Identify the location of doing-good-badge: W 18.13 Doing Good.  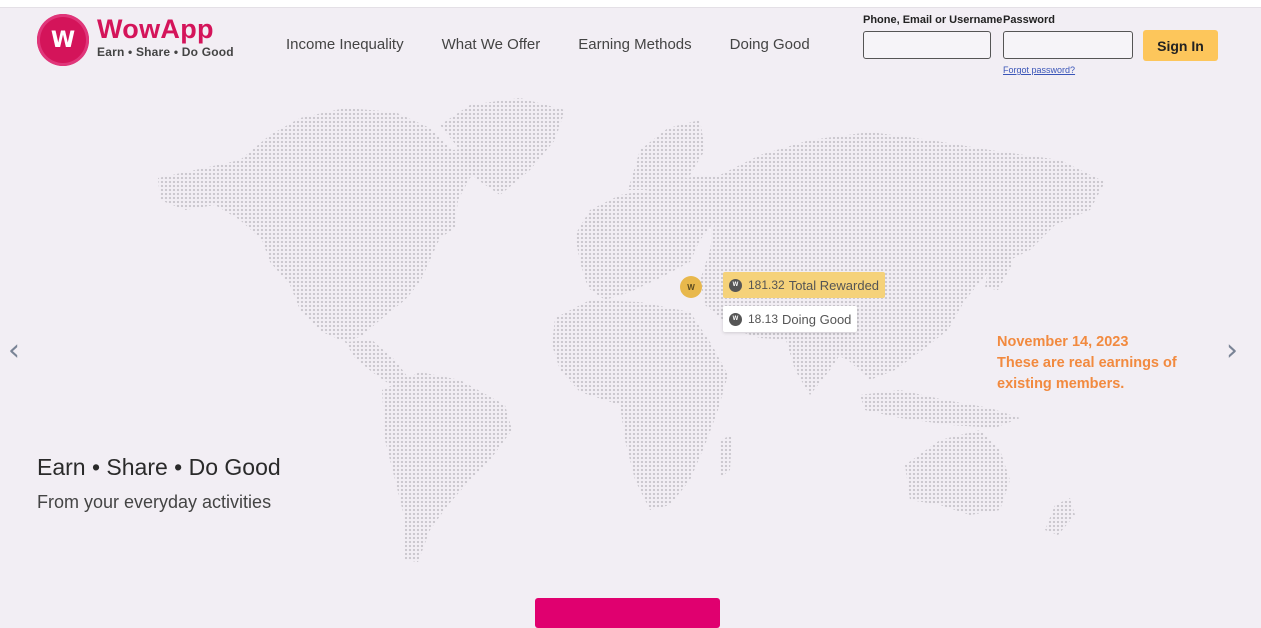
(790, 319).